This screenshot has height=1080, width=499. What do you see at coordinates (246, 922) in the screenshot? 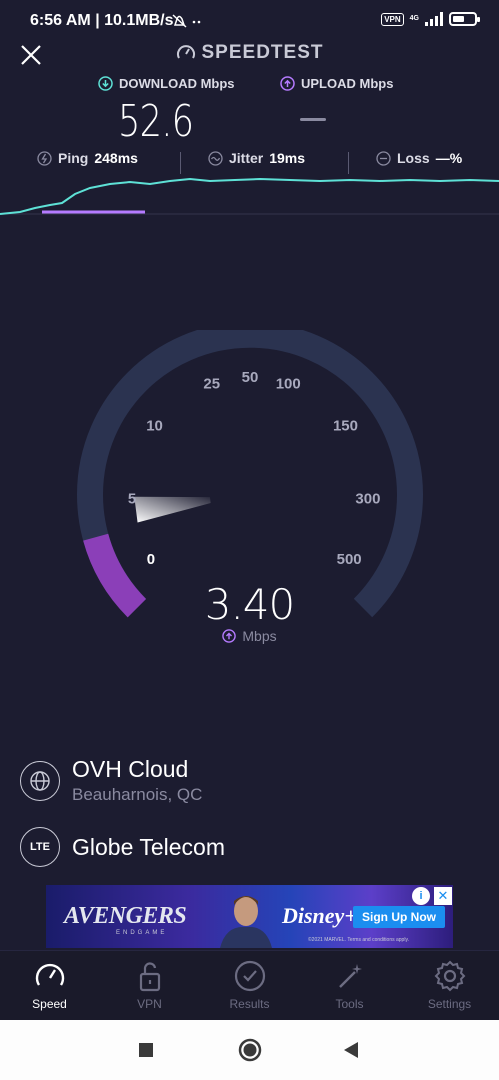
I see `ad-figure-image` at bounding box center [246, 922].